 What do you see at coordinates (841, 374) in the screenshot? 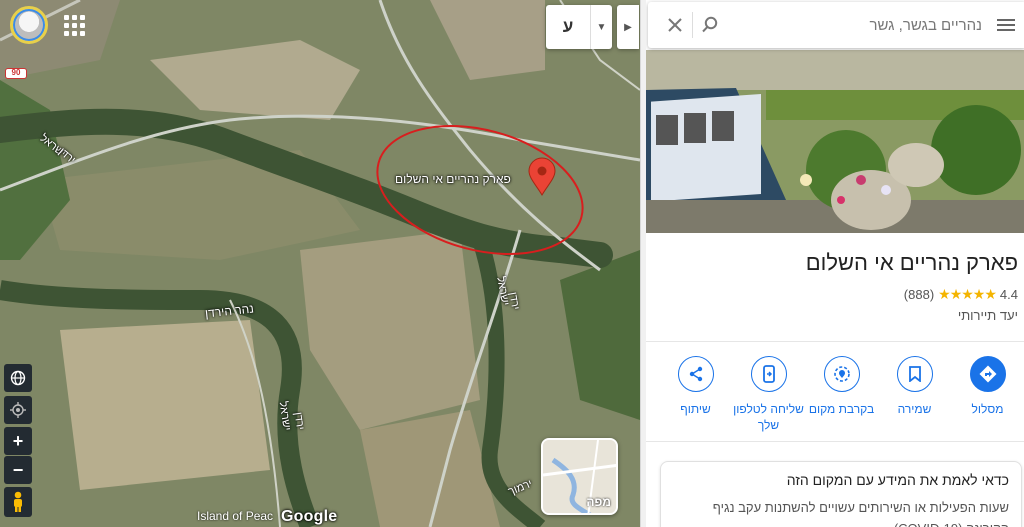
I see `nearby-icon` at bounding box center [841, 374].